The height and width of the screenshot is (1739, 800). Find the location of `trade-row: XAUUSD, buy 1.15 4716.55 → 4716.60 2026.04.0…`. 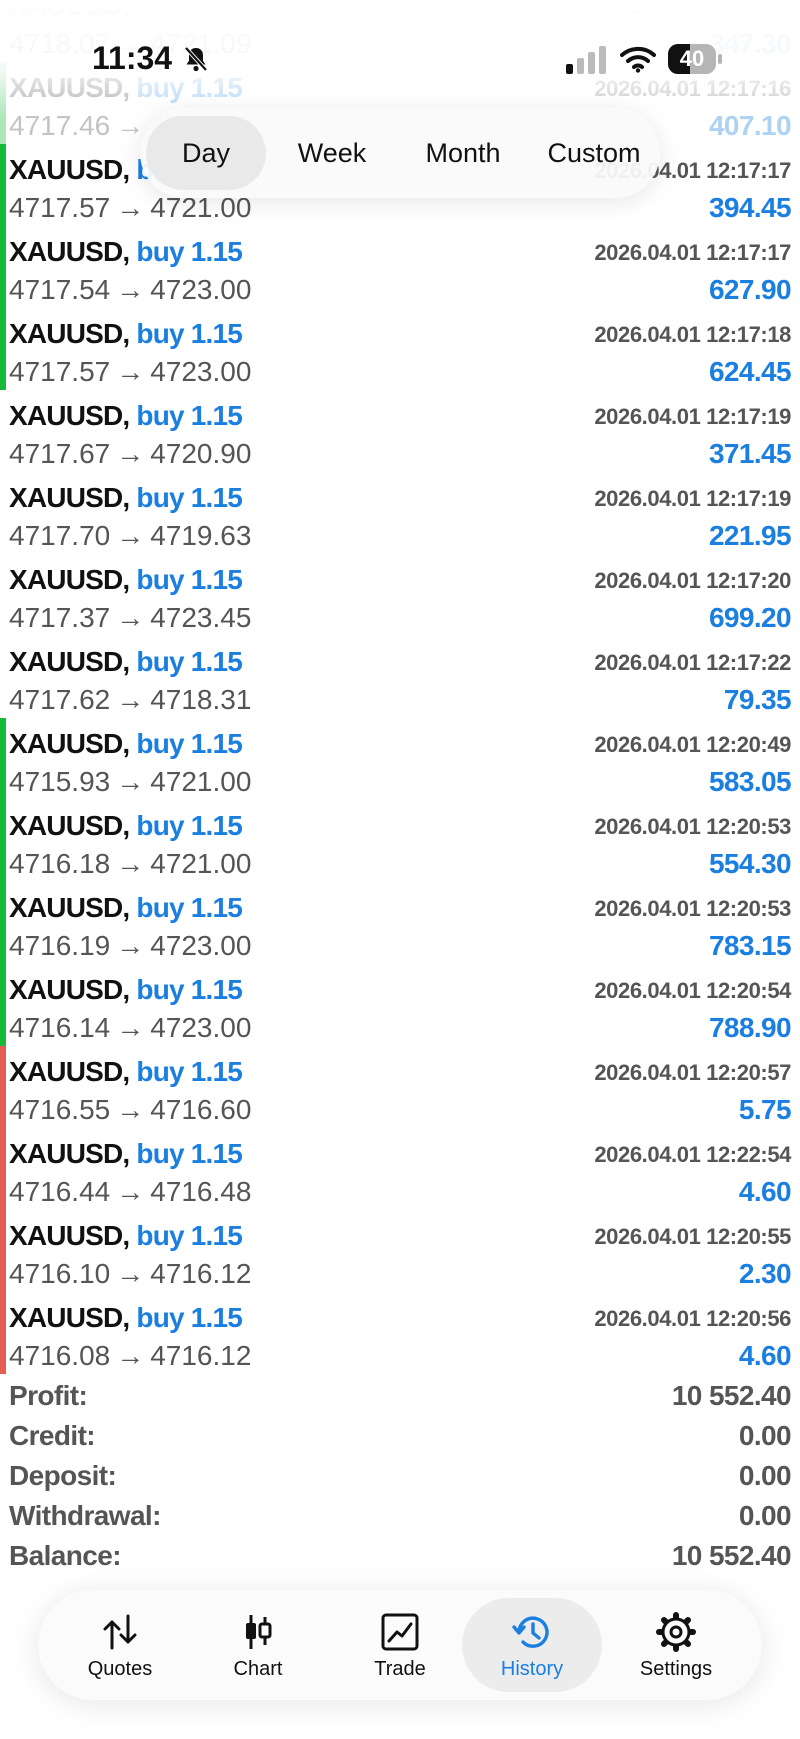

trade-row: XAUUSD, buy 1.15 4716.55 → 4716.60 2026.04.0… is located at coordinates (400, 1087).